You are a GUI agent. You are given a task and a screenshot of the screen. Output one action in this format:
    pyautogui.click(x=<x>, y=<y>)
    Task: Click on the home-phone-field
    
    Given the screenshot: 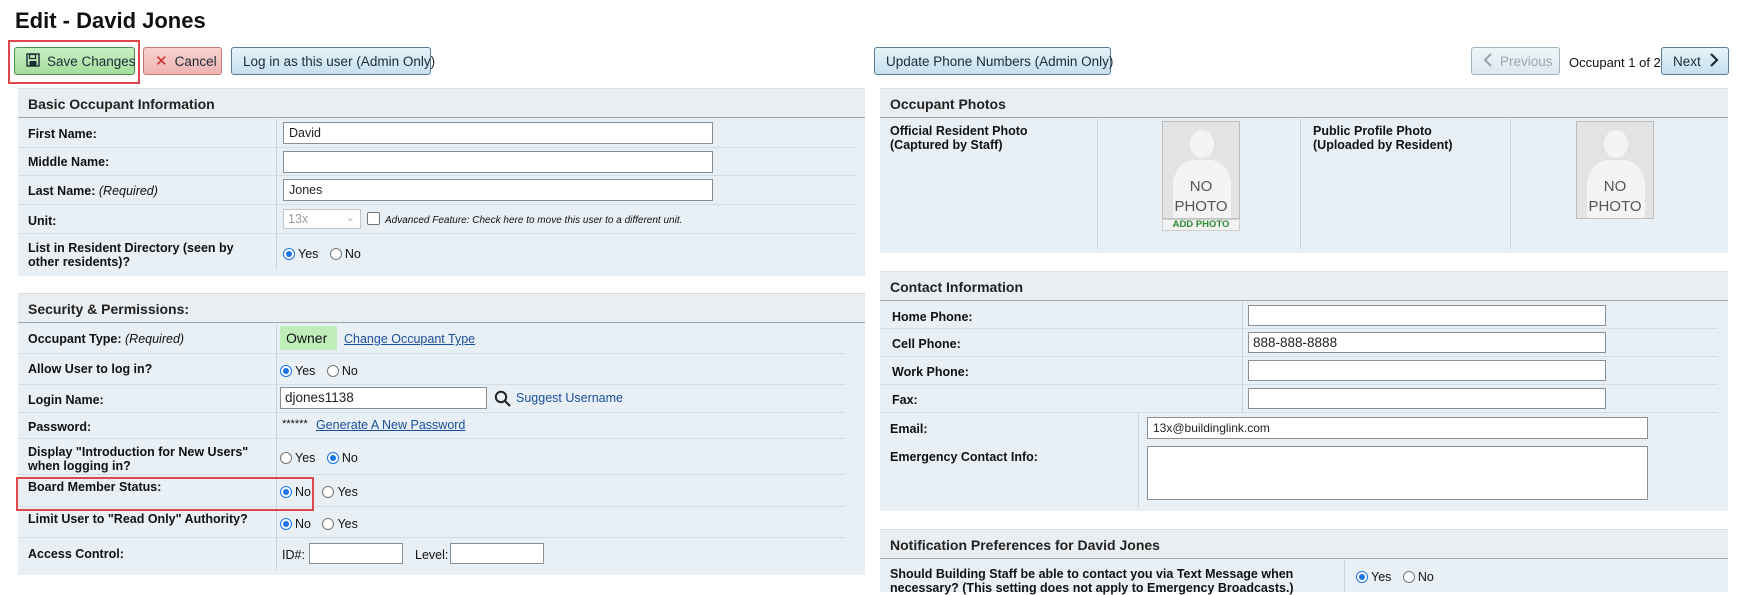 What is the action you would take?
    pyautogui.click(x=1427, y=315)
    